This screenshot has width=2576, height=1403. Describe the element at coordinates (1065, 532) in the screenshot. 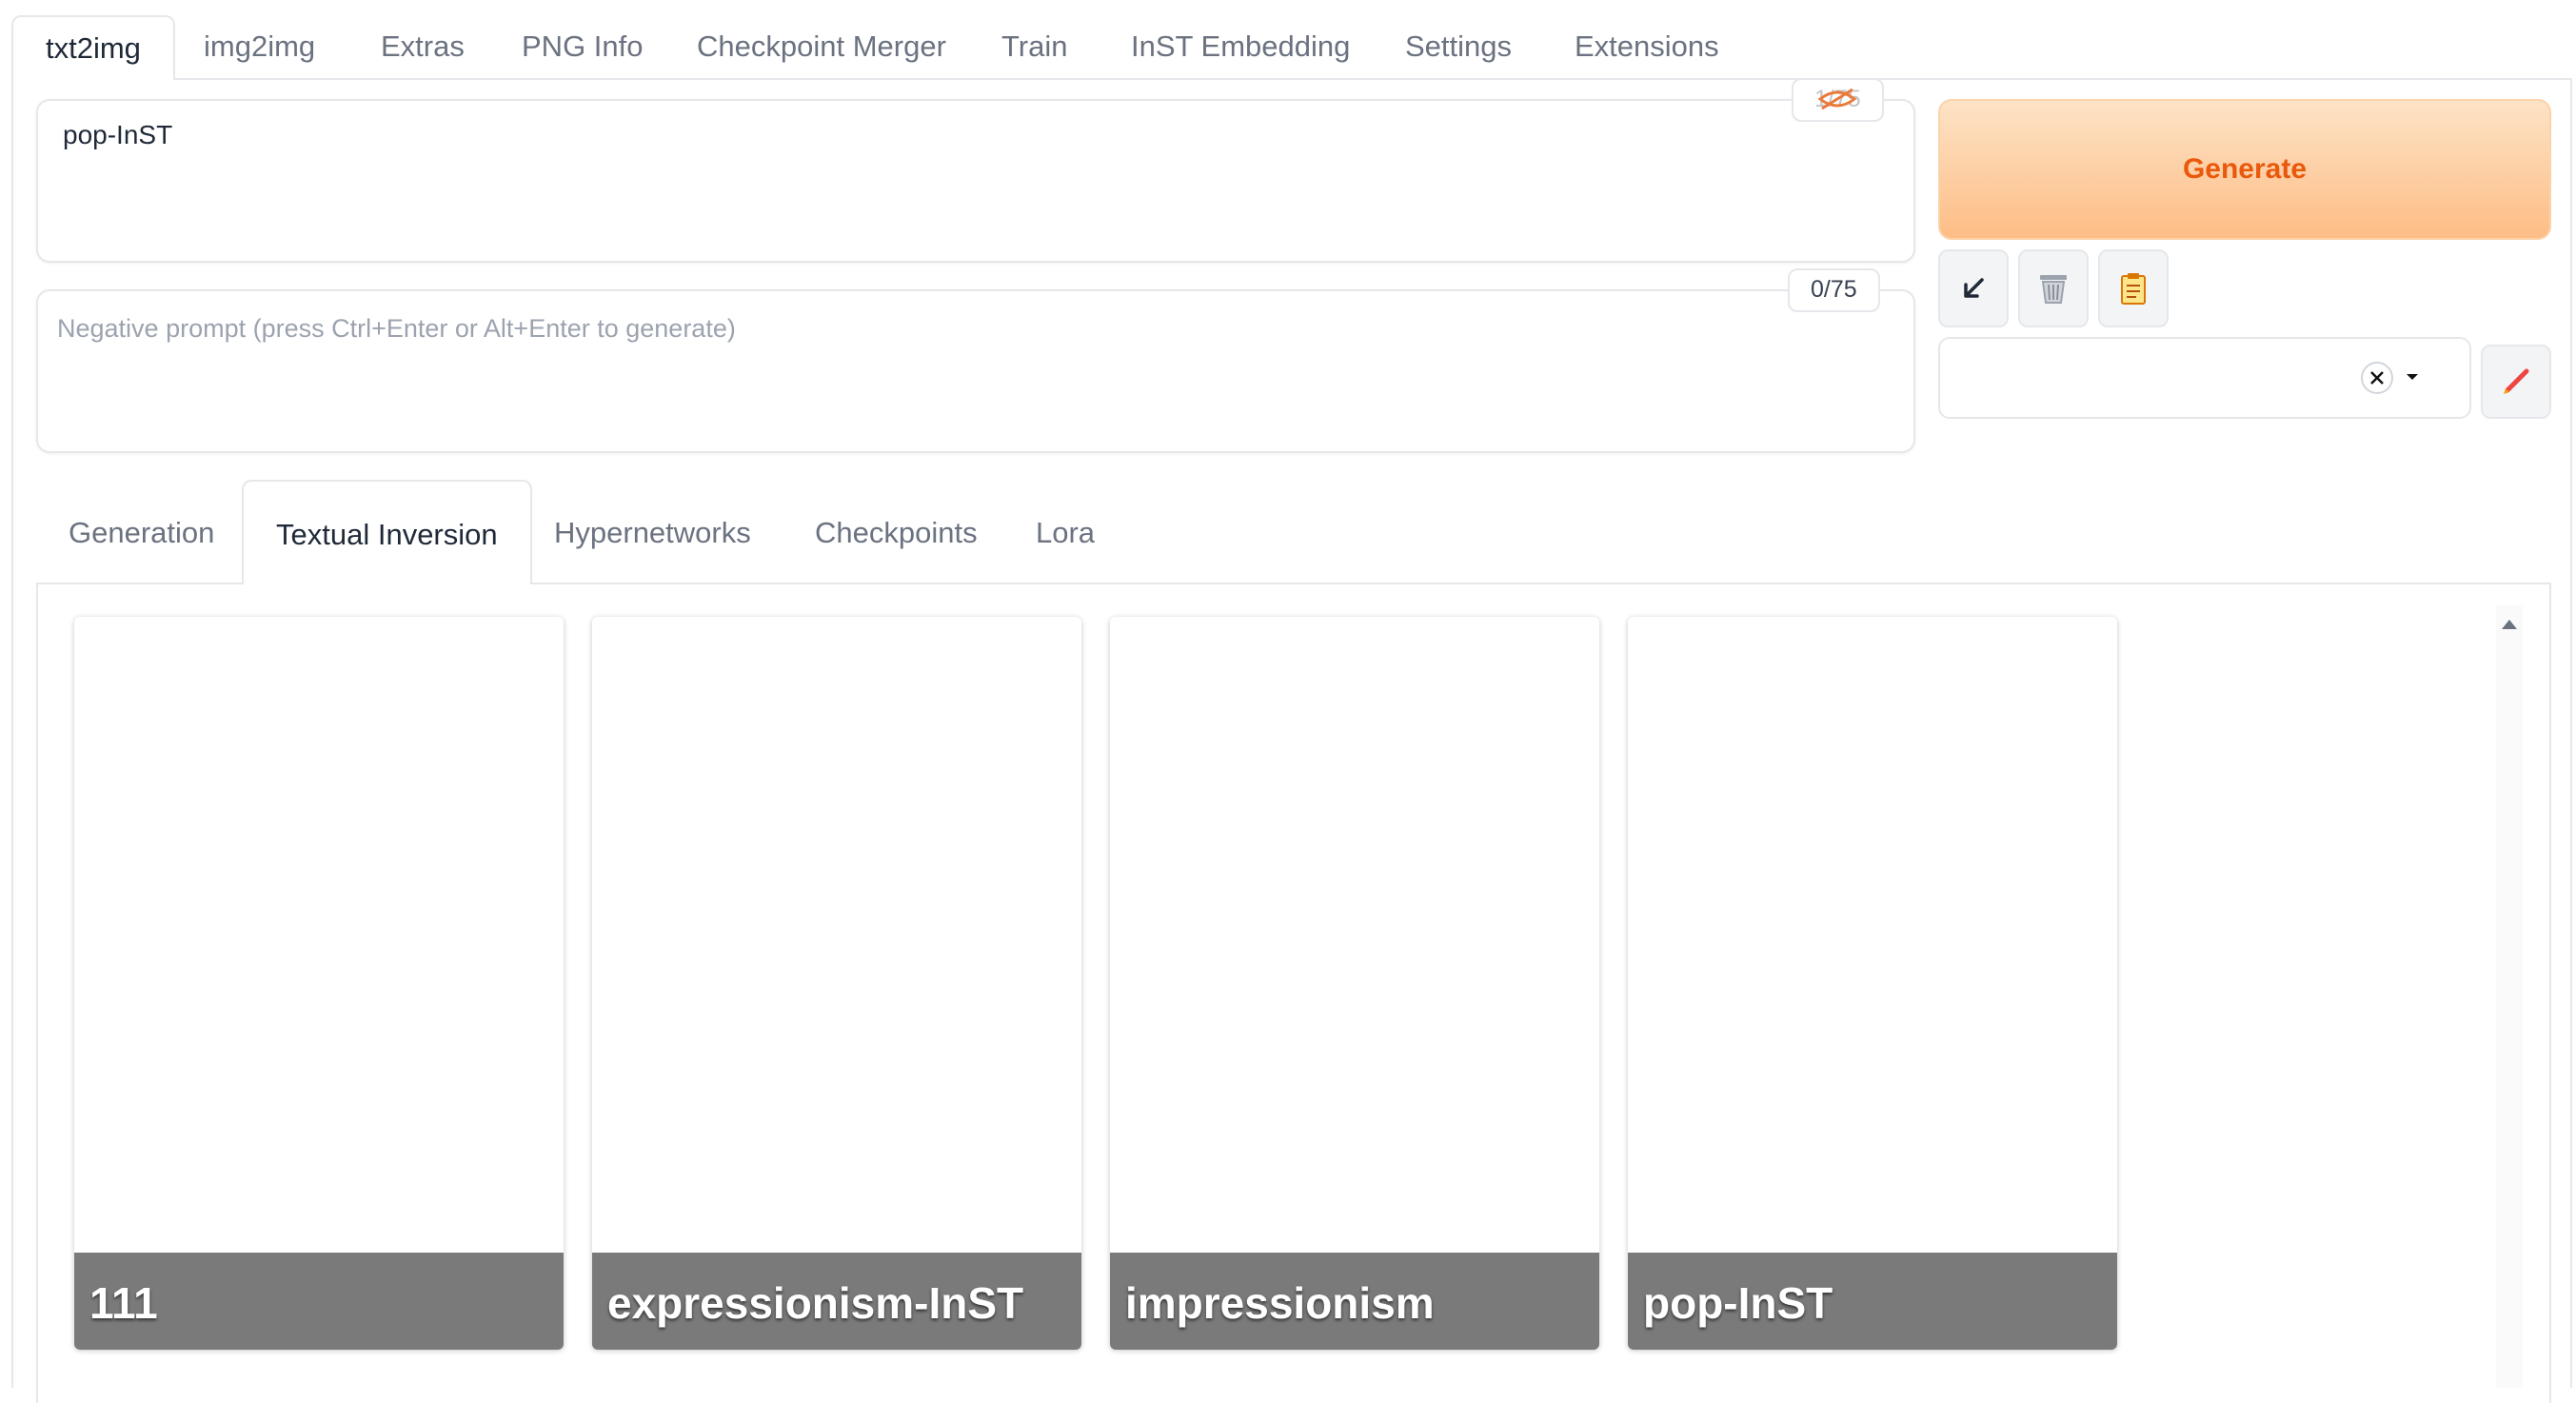

I see `tab-lora: Lora` at that location.